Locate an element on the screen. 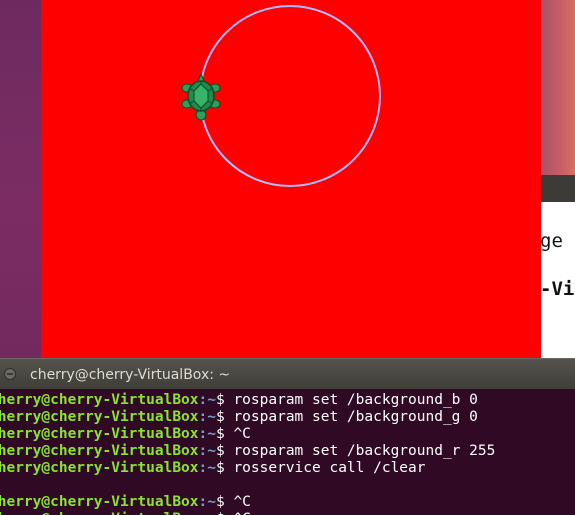 The image size is (575, 515). turtle-path is located at coordinates (290, 96).